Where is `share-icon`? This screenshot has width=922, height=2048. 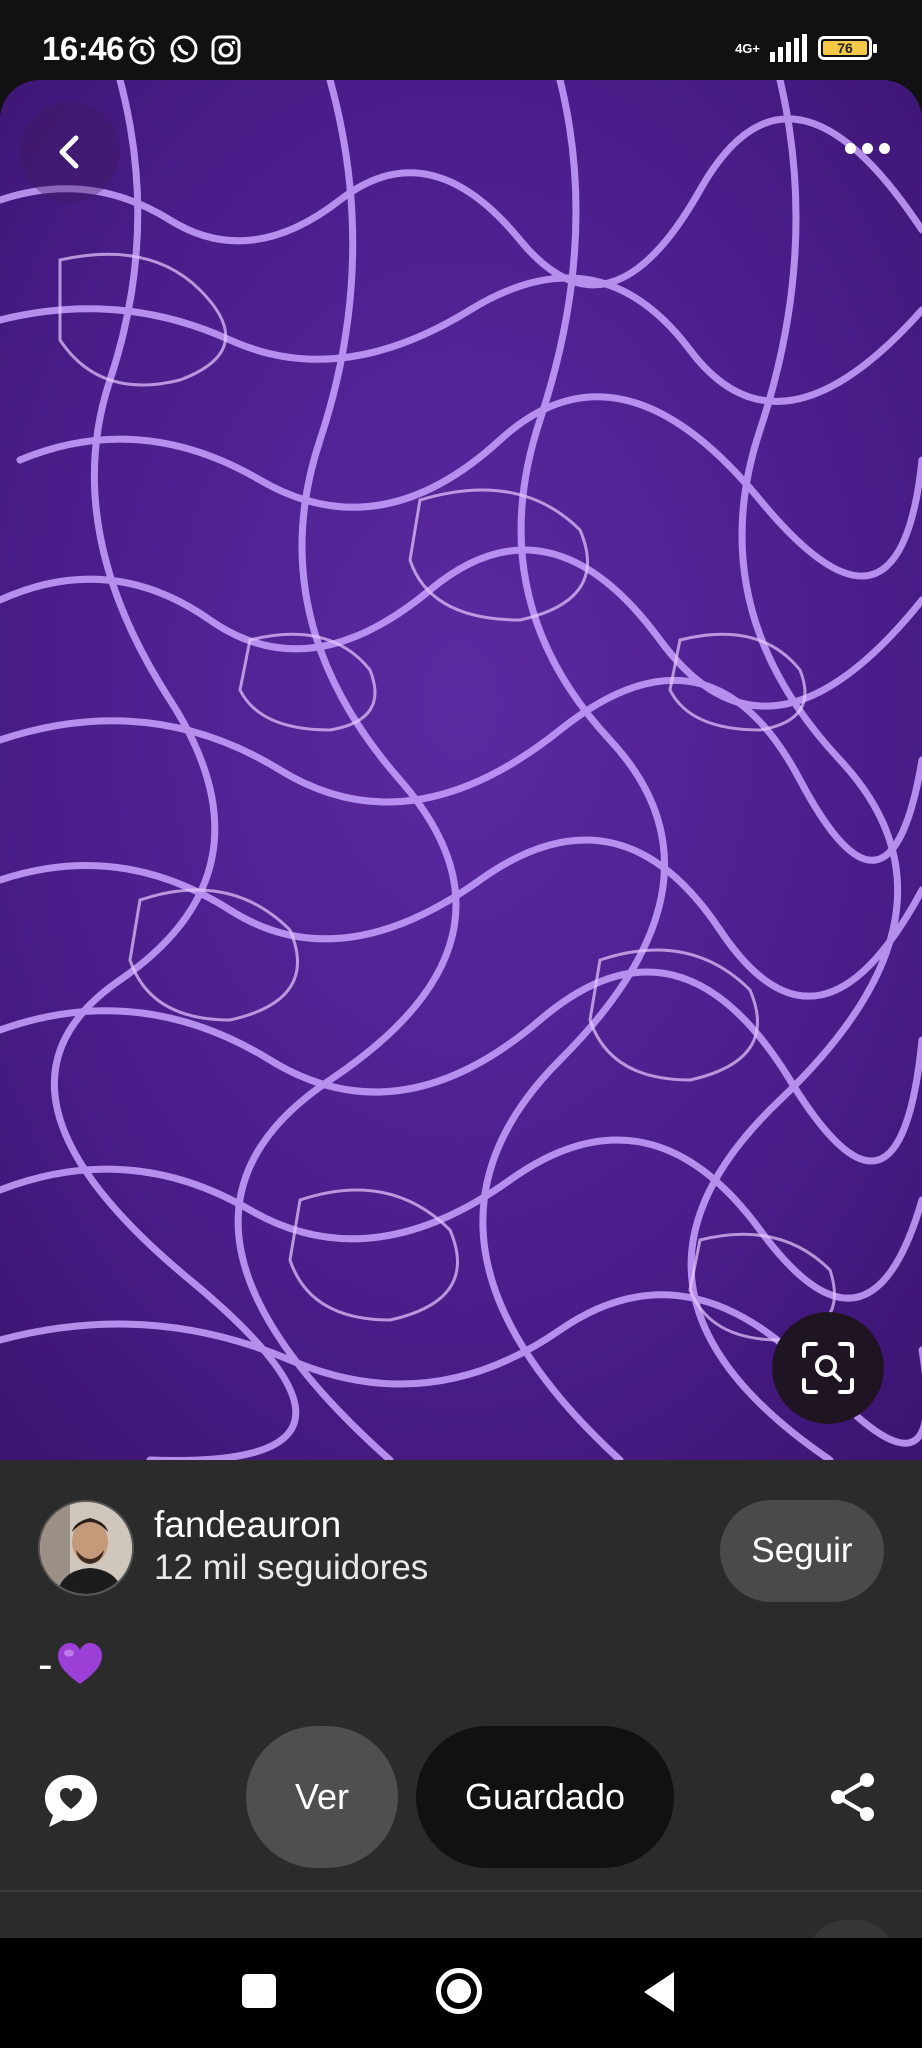 share-icon is located at coordinates (852, 1797).